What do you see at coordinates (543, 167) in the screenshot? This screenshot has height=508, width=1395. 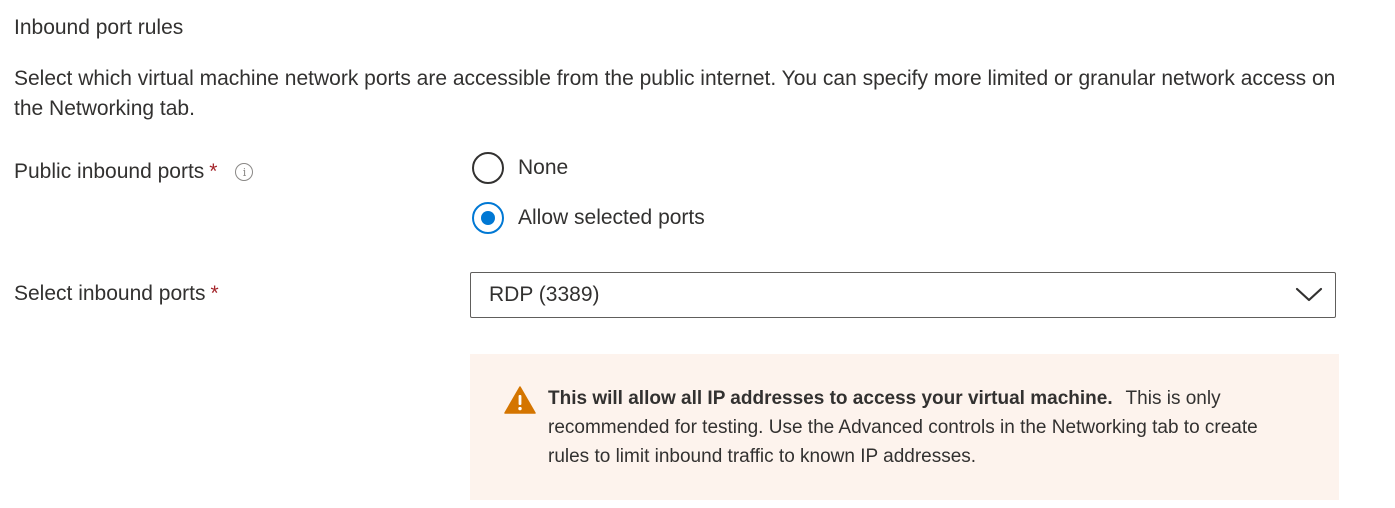 I see `radio-label-none: None` at bounding box center [543, 167].